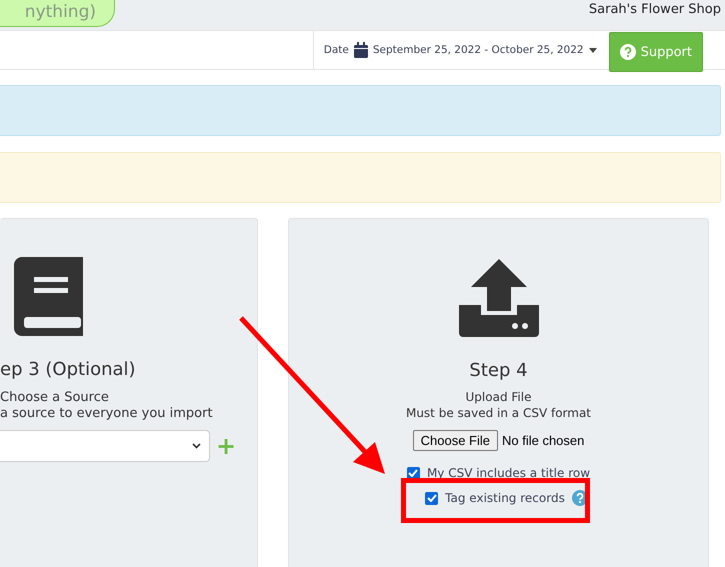  What do you see at coordinates (505, 498) in the screenshot?
I see `checkbox-label: Tag existing records` at bounding box center [505, 498].